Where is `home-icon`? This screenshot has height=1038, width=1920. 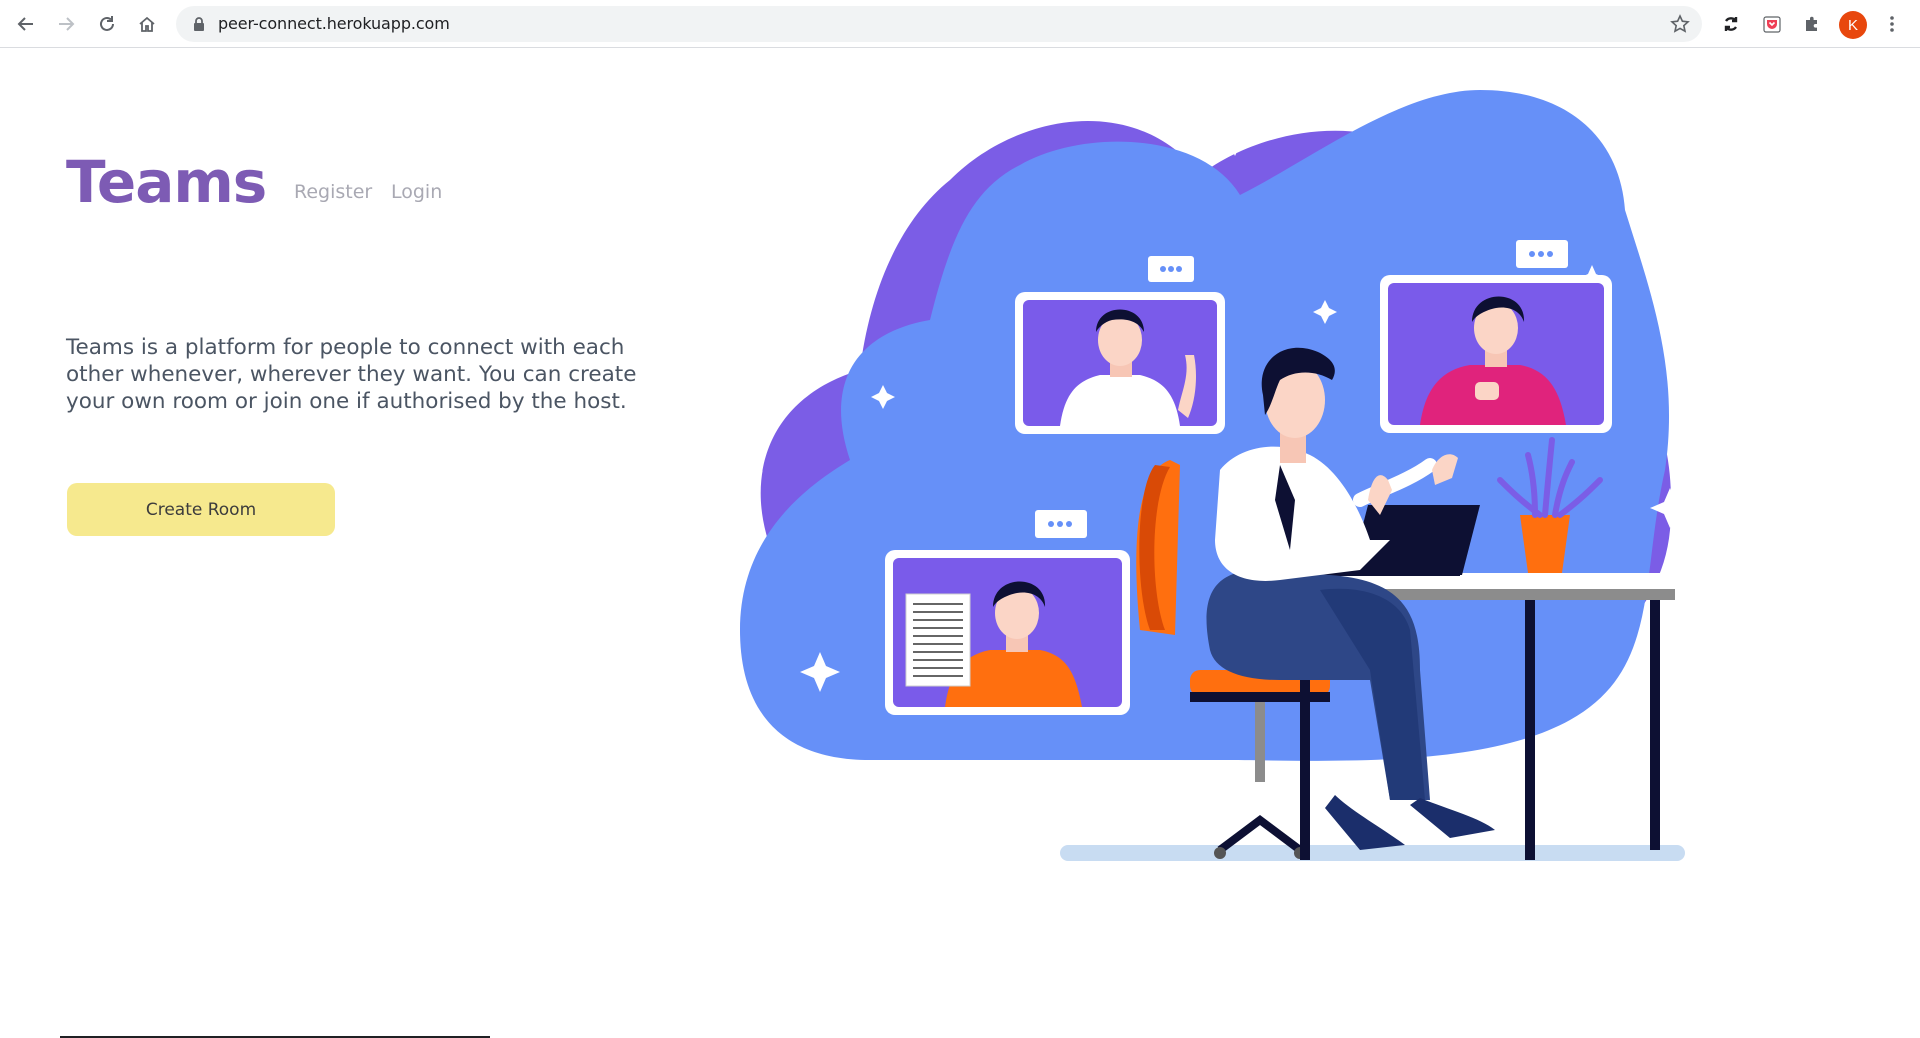
home-icon is located at coordinates (147, 24).